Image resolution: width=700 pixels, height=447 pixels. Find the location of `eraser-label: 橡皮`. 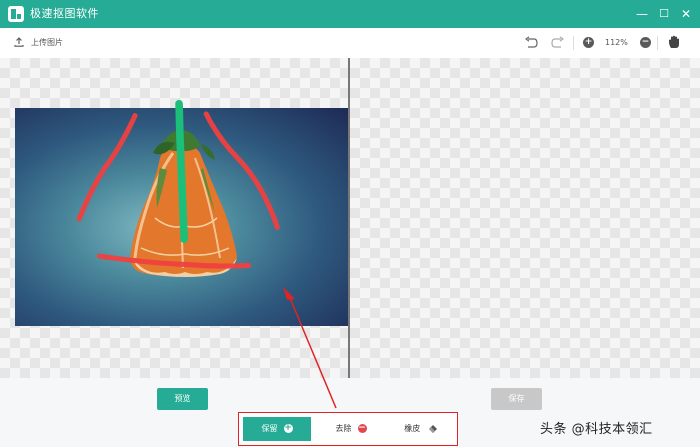

eraser-label: 橡皮 is located at coordinates (412, 428).